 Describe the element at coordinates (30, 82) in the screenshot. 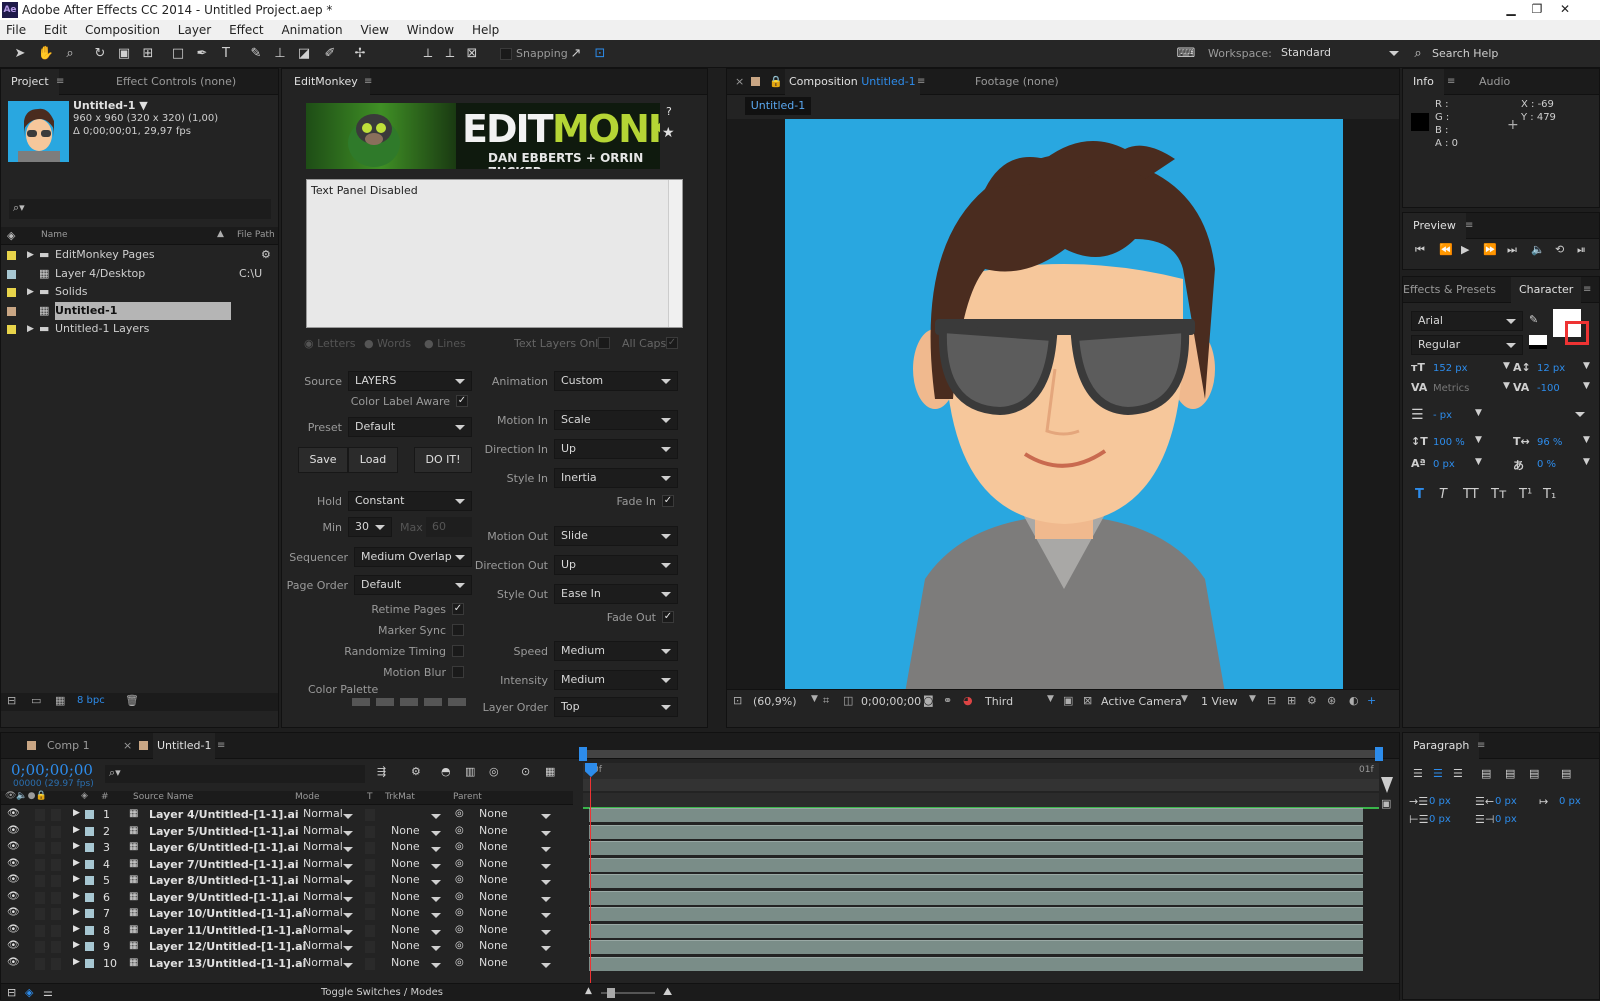

I see `tab-project: Project` at that location.